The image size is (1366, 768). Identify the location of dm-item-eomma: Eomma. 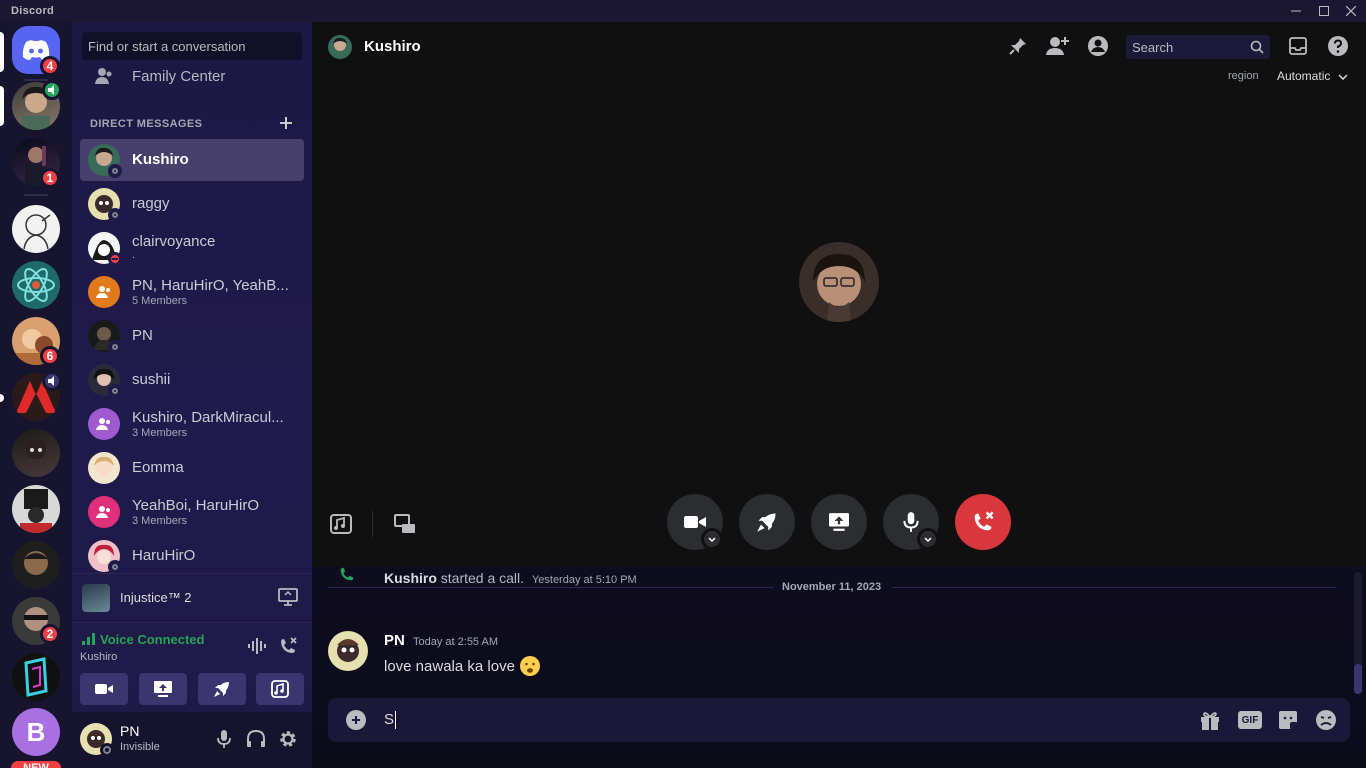
(192, 468).